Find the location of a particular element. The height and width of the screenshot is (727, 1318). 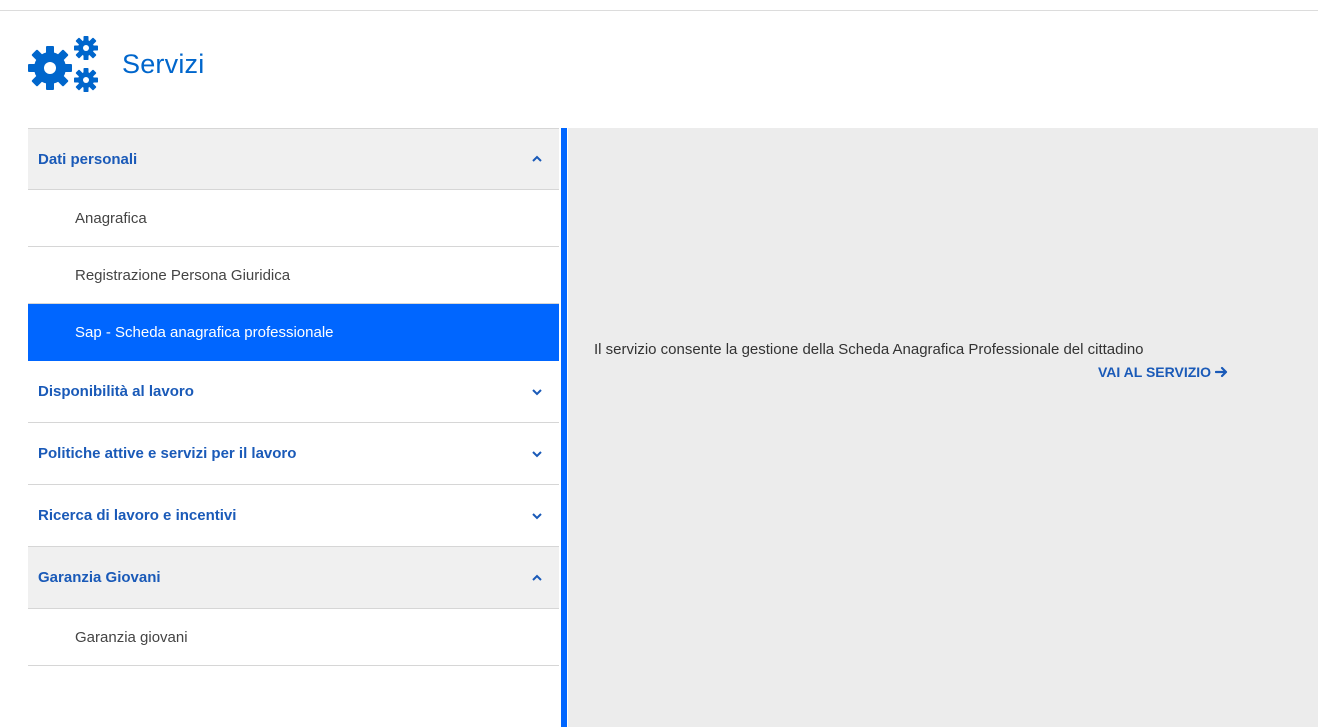

menu-section-politiche-attive: Politiche attive e servizi per il lavoro is located at coordinates (293, 454).